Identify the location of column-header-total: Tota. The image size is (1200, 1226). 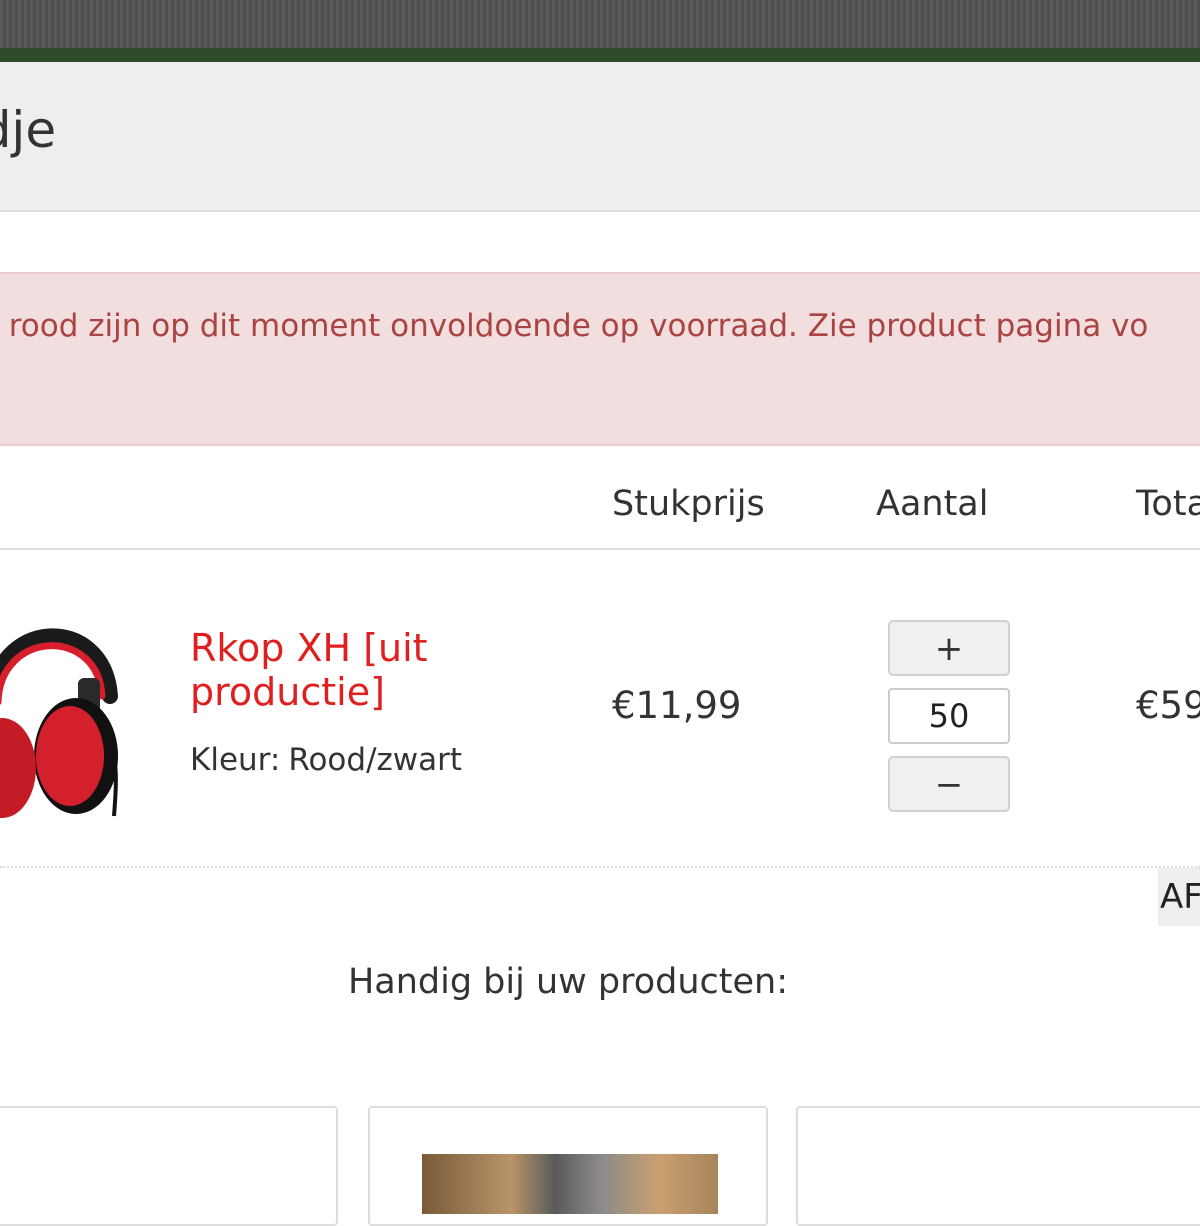
(1168, 504).